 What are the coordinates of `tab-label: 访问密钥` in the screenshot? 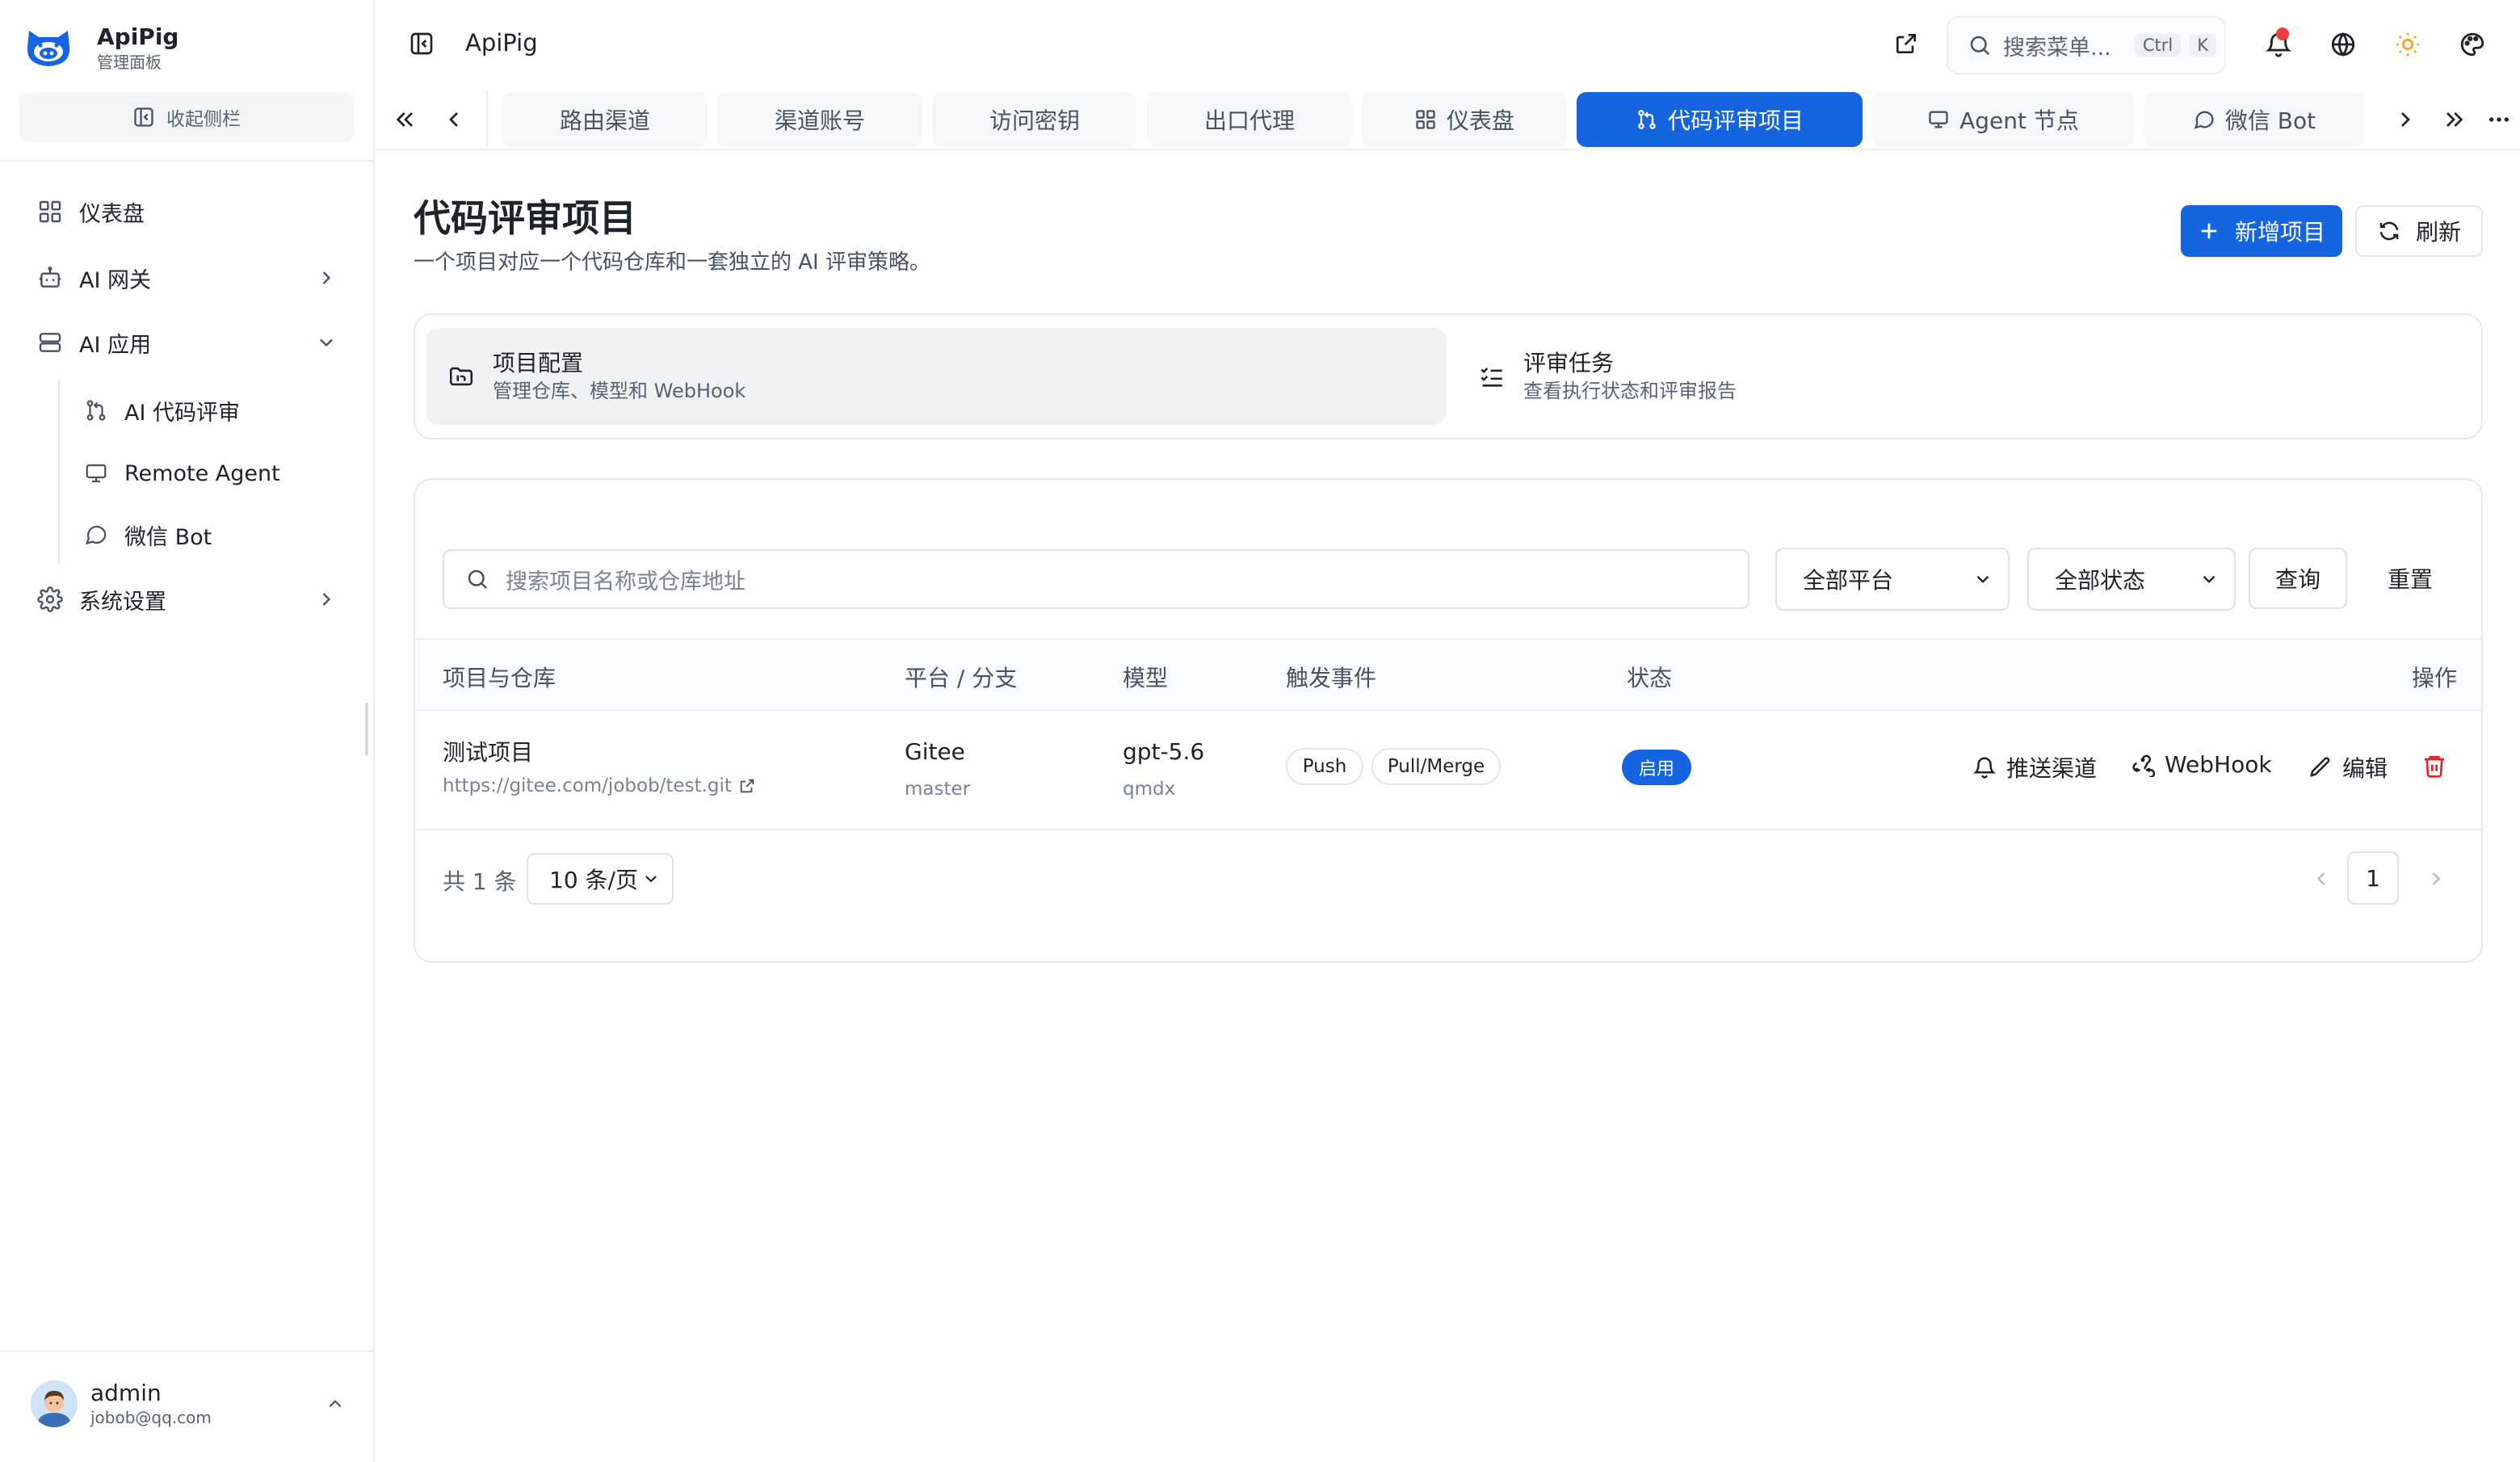 It's located at (1034, 120).